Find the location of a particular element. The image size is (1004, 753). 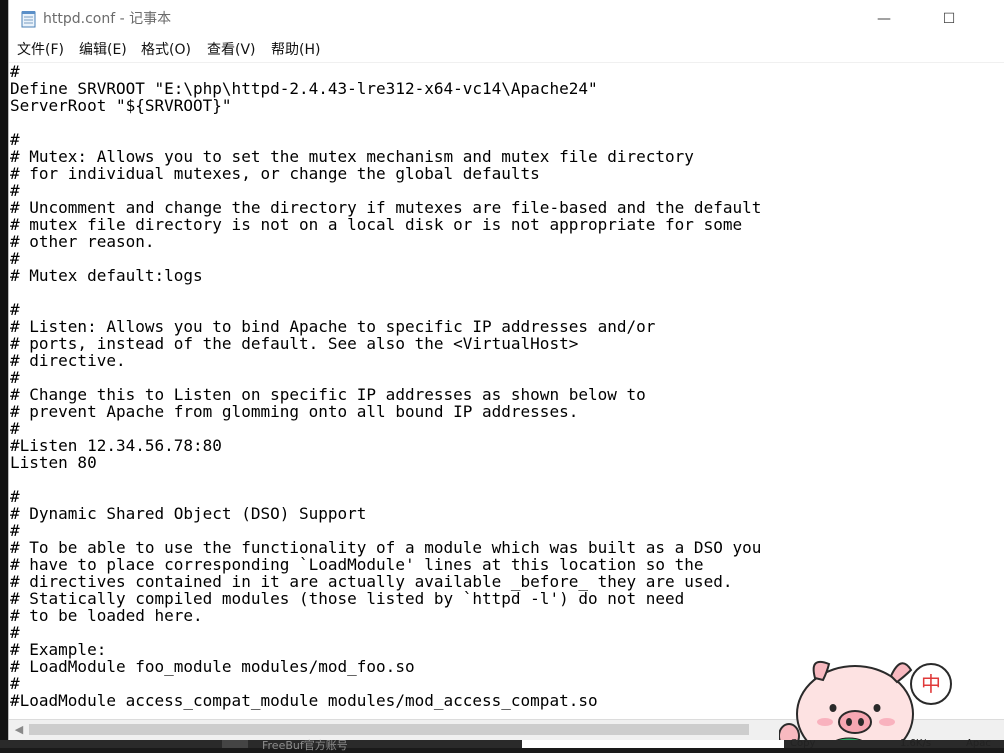

editor-line: ServerRoot "${SRVROOT}" is located at coordinates (121, 105).